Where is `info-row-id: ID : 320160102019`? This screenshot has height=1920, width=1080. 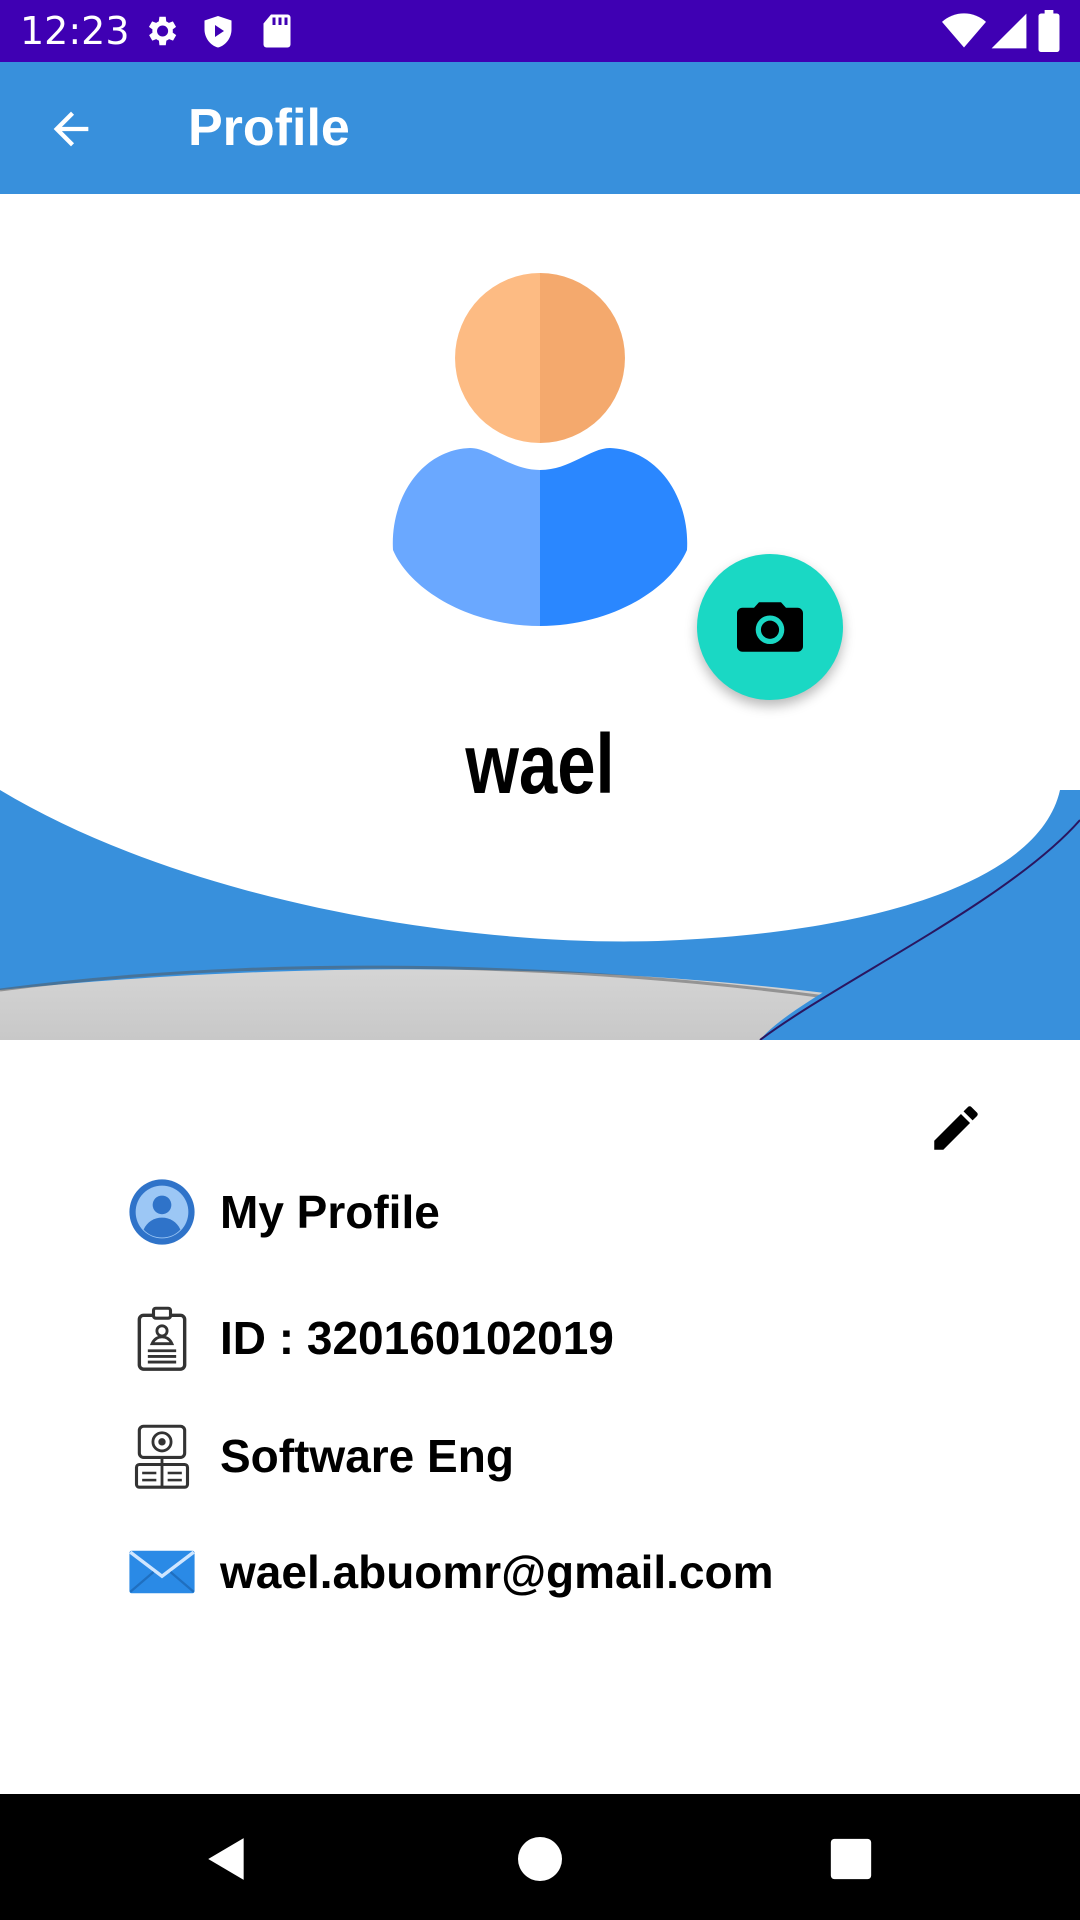
info-row-id: ID : 320160102019 is located at coordinates (558, 1336).